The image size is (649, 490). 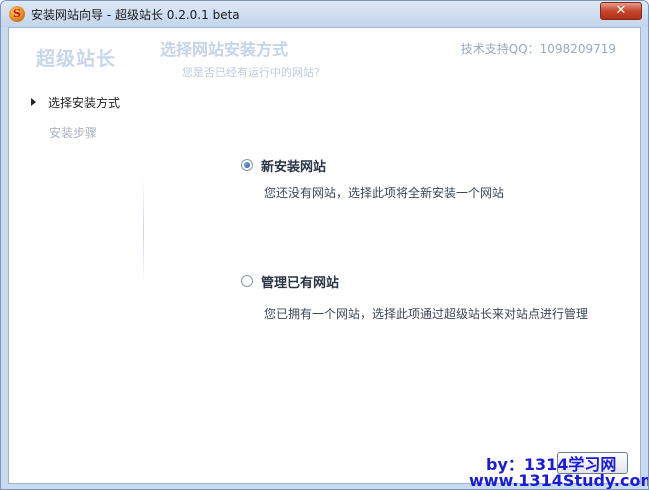 What do you see at coordinates (135, 15) in the screenshot?
I see `window-title: 安装网站向导 - 超级站长 0.2.0.1 beta` at bounding box center [135, 15].